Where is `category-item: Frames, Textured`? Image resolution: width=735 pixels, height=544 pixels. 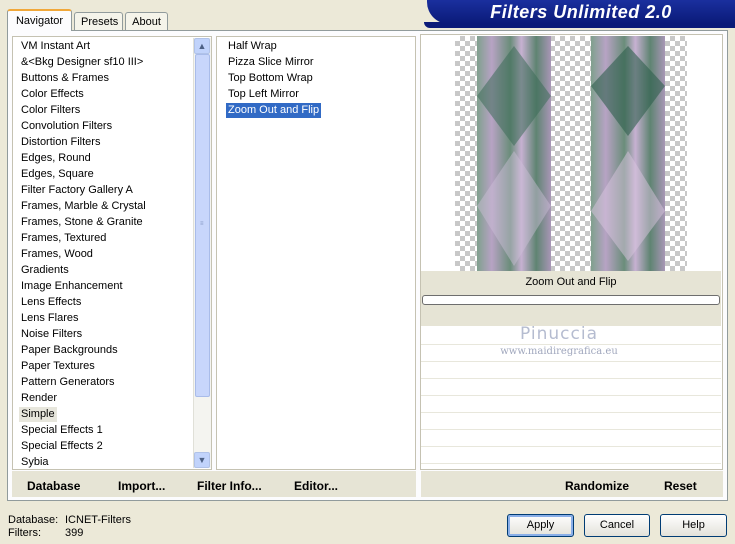 category-item: Frames, Textured is located at coordinates (63, 238).